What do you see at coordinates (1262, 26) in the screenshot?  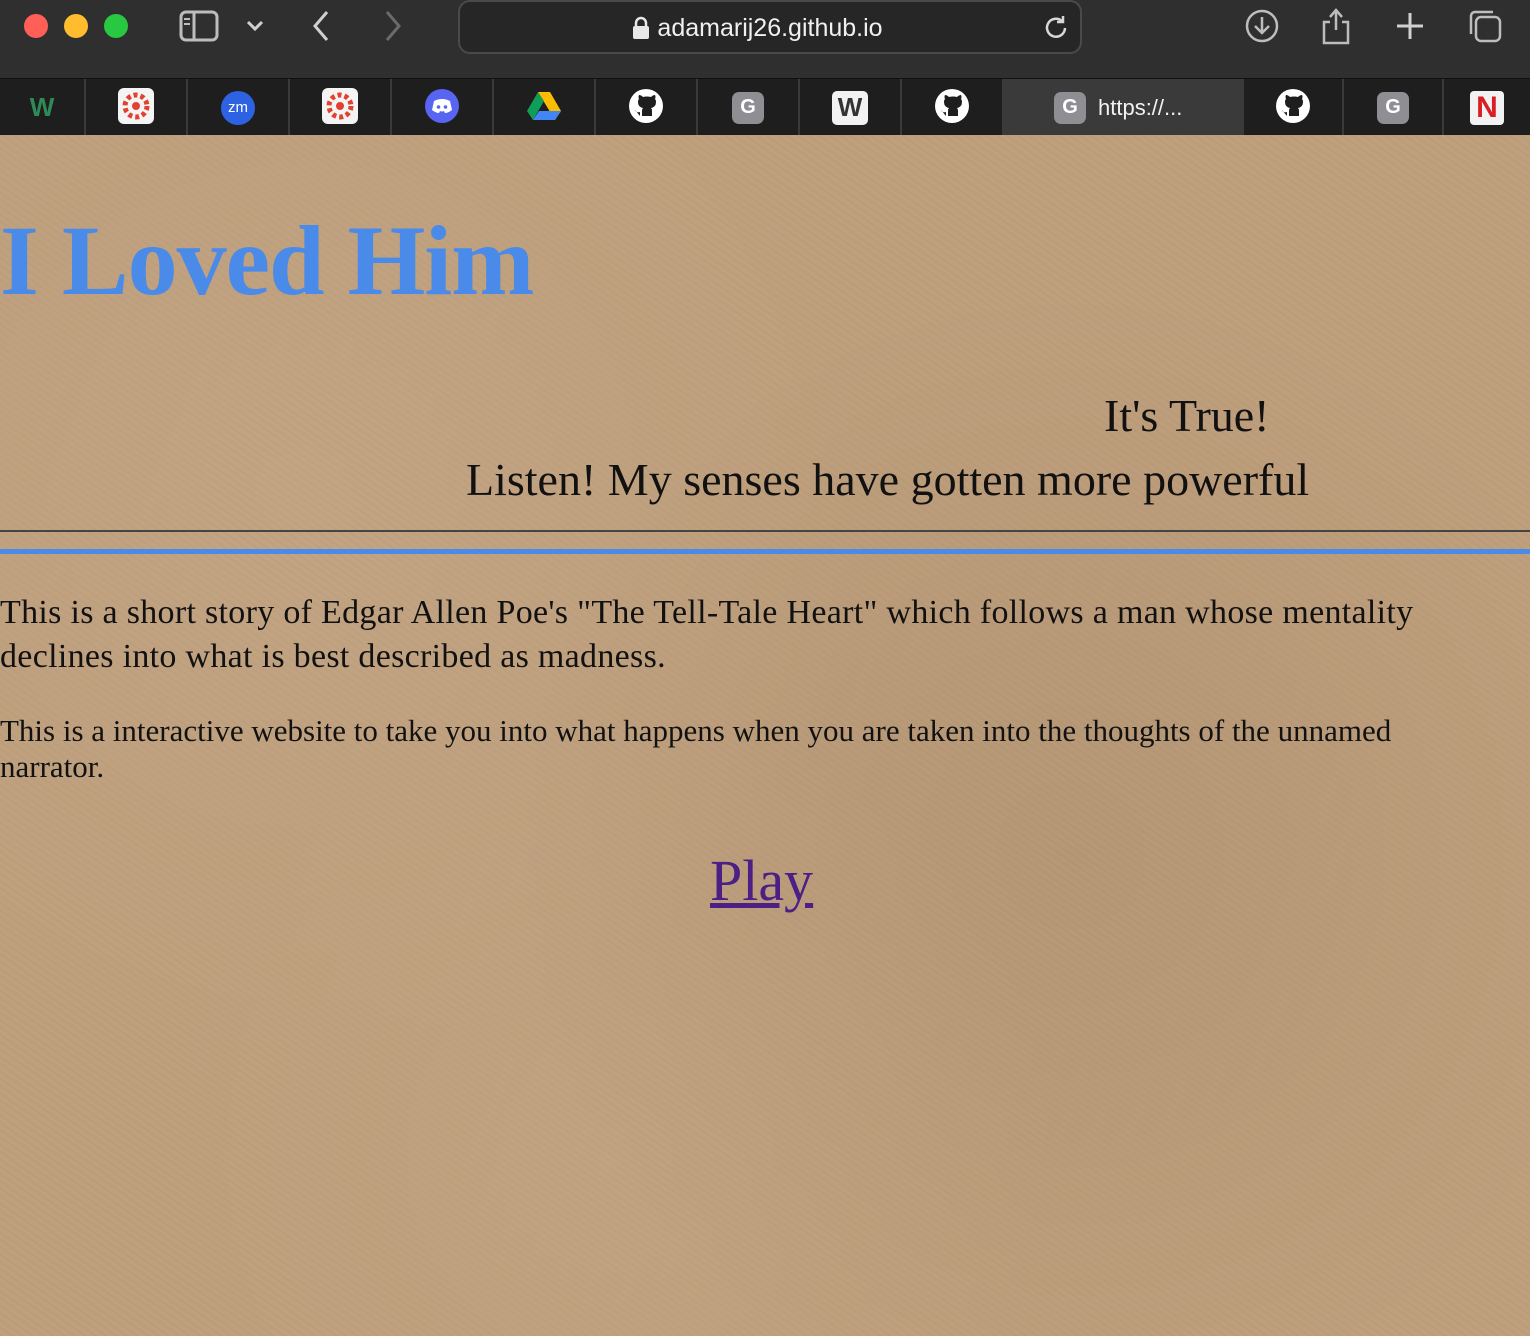 I see `downloads-icon` at bounding box center [1262, 26].